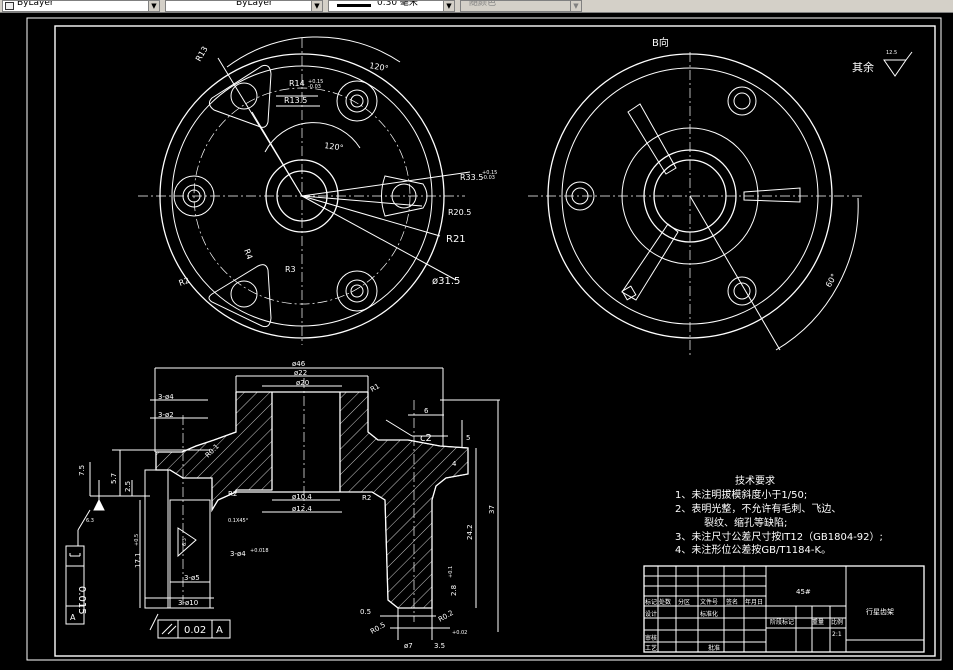  Describe the element at coordinates (299, 364) in the screenshot. I see `dim-d46: ø46` at that location.